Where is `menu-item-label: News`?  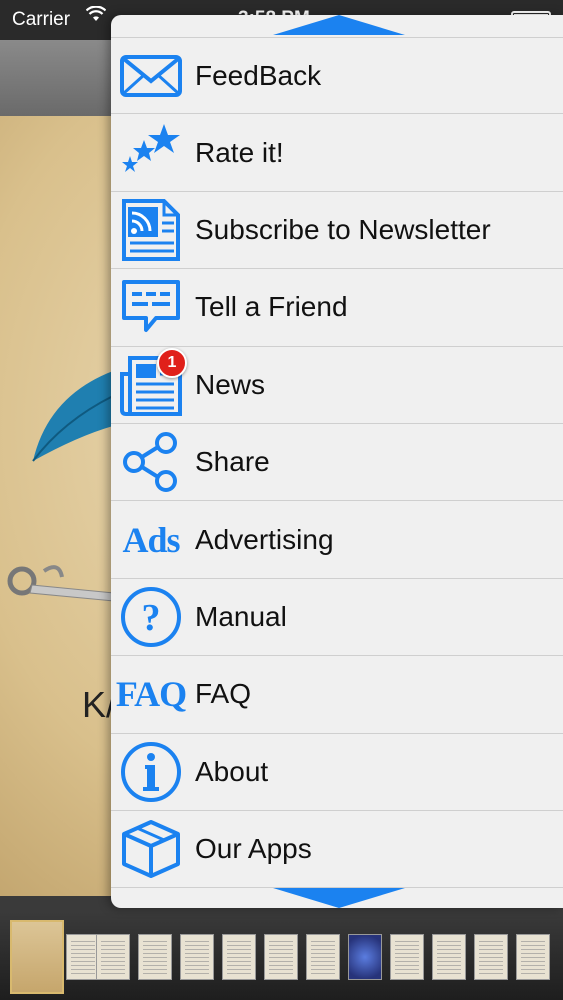 menu-item-label: News is located at coordinates (230, 384).